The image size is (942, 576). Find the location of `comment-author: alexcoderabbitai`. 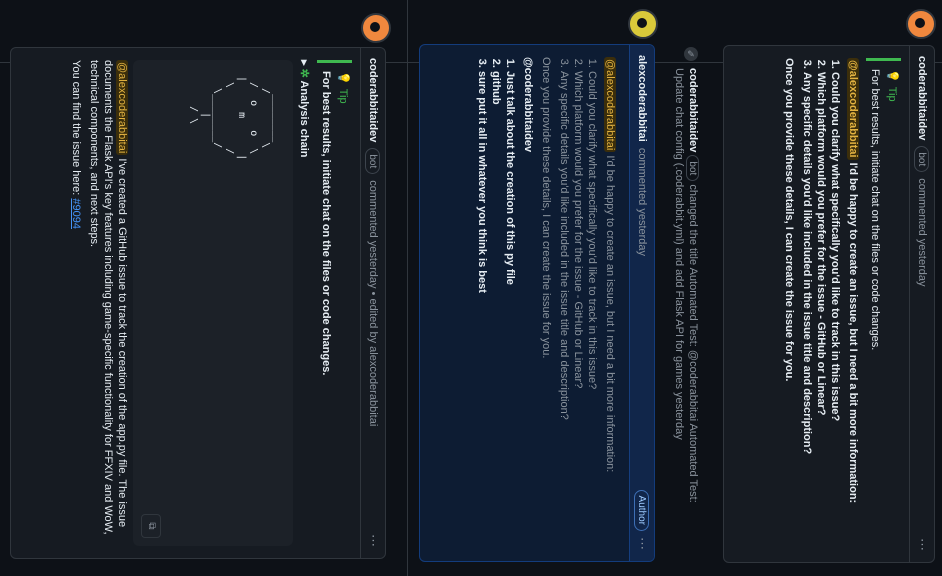

comment-author: alexcoderabbitai is located at coordinates (642, 98).